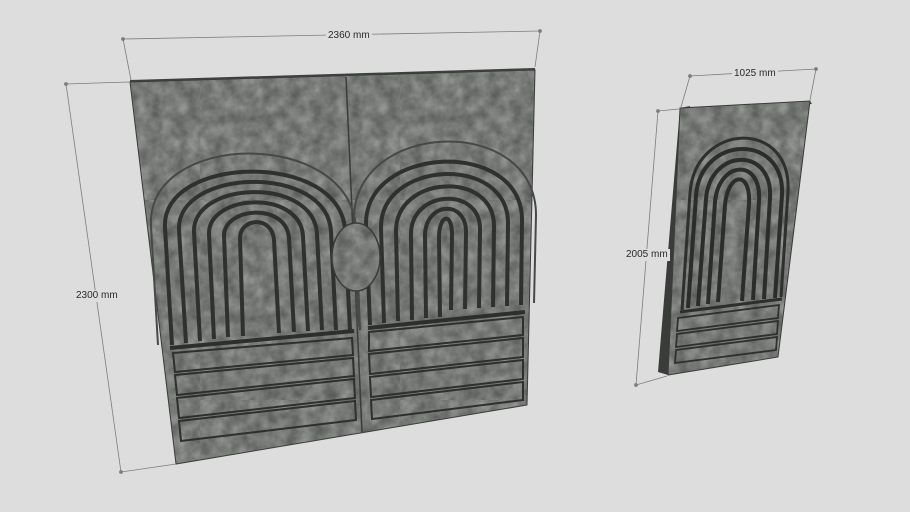 This screenshot has height=512, width=910. I want to click on center-medallion, so click(356, 257).